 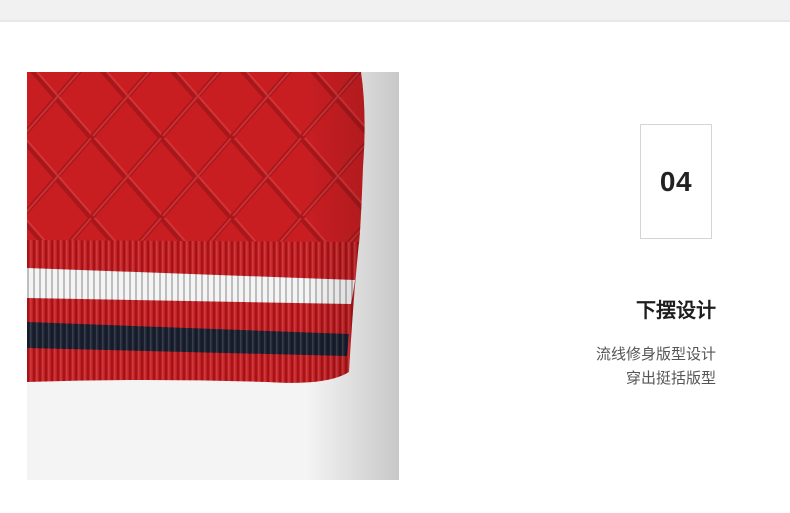 I want to click on section-number: 04, so click(x=676, y=181).